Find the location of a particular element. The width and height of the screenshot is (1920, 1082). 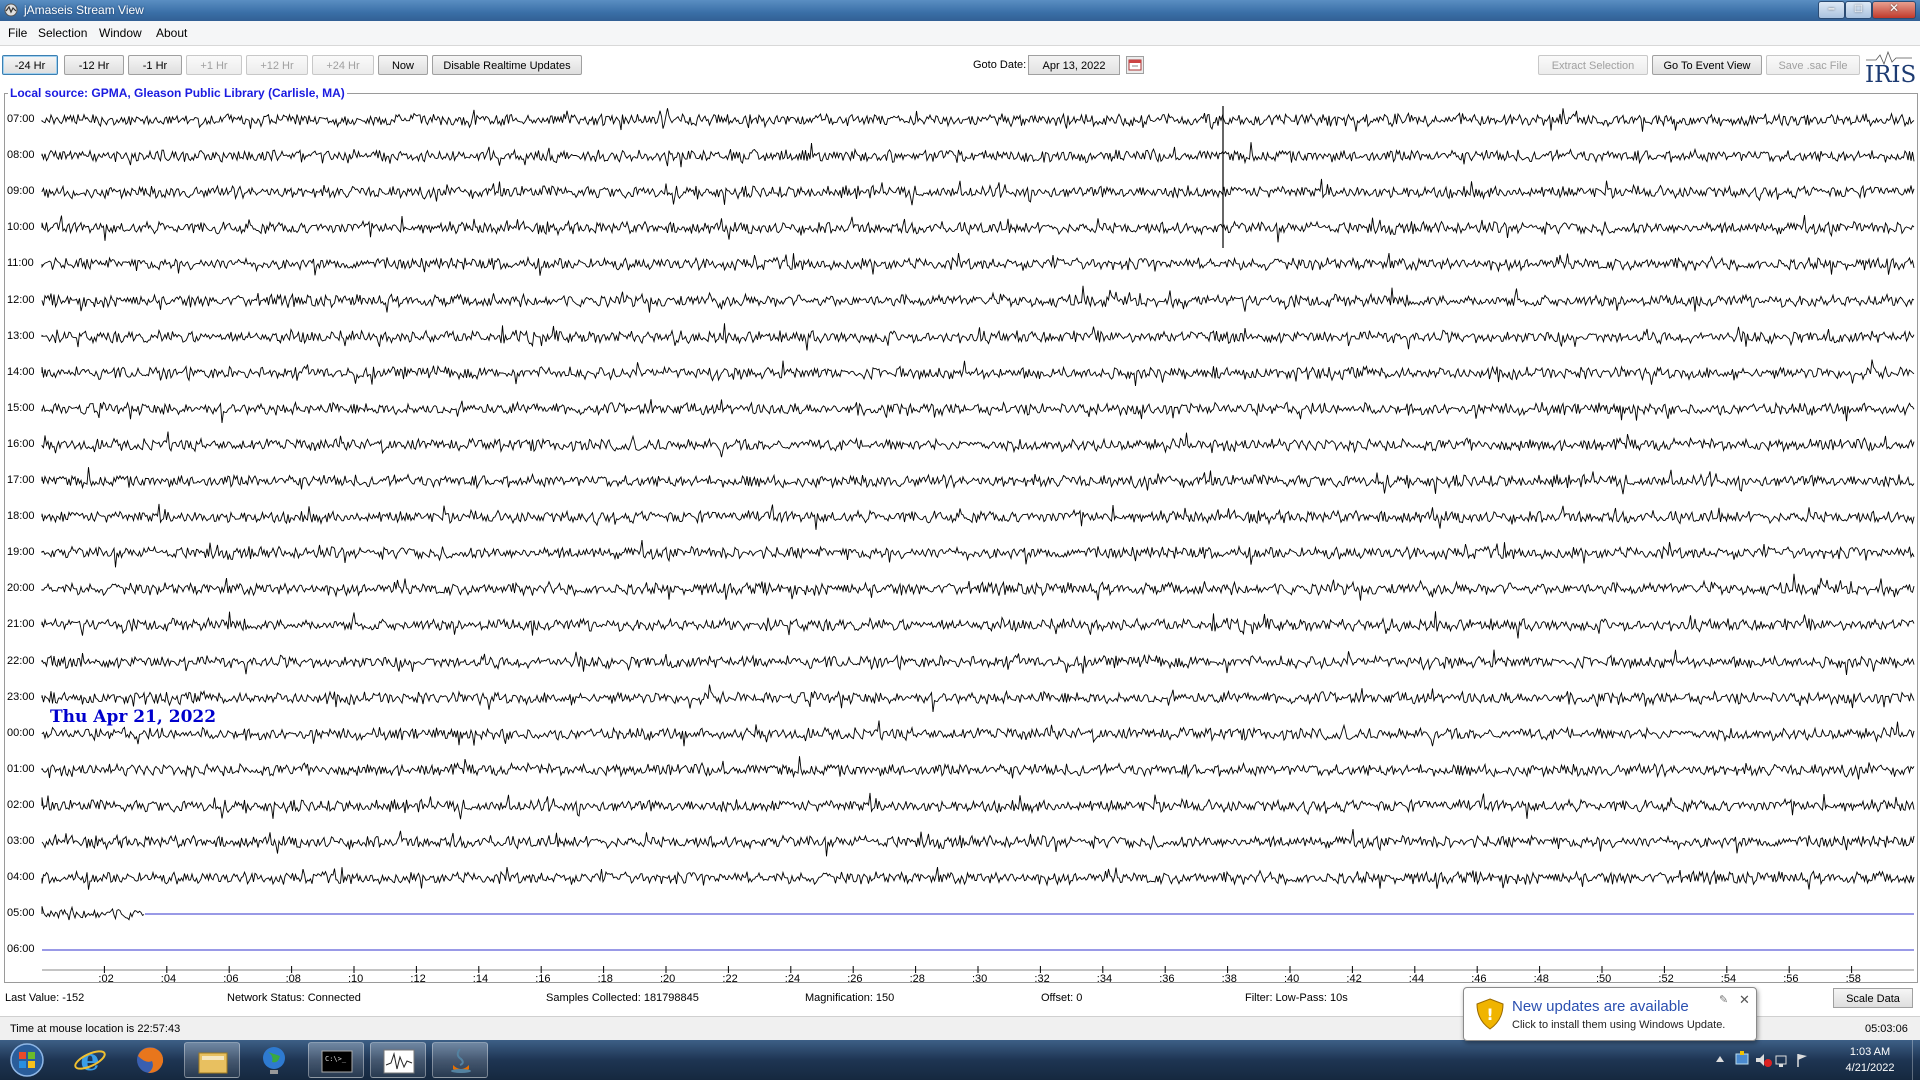

taskbar-file-explorer is located at coordinates (212, 1060).